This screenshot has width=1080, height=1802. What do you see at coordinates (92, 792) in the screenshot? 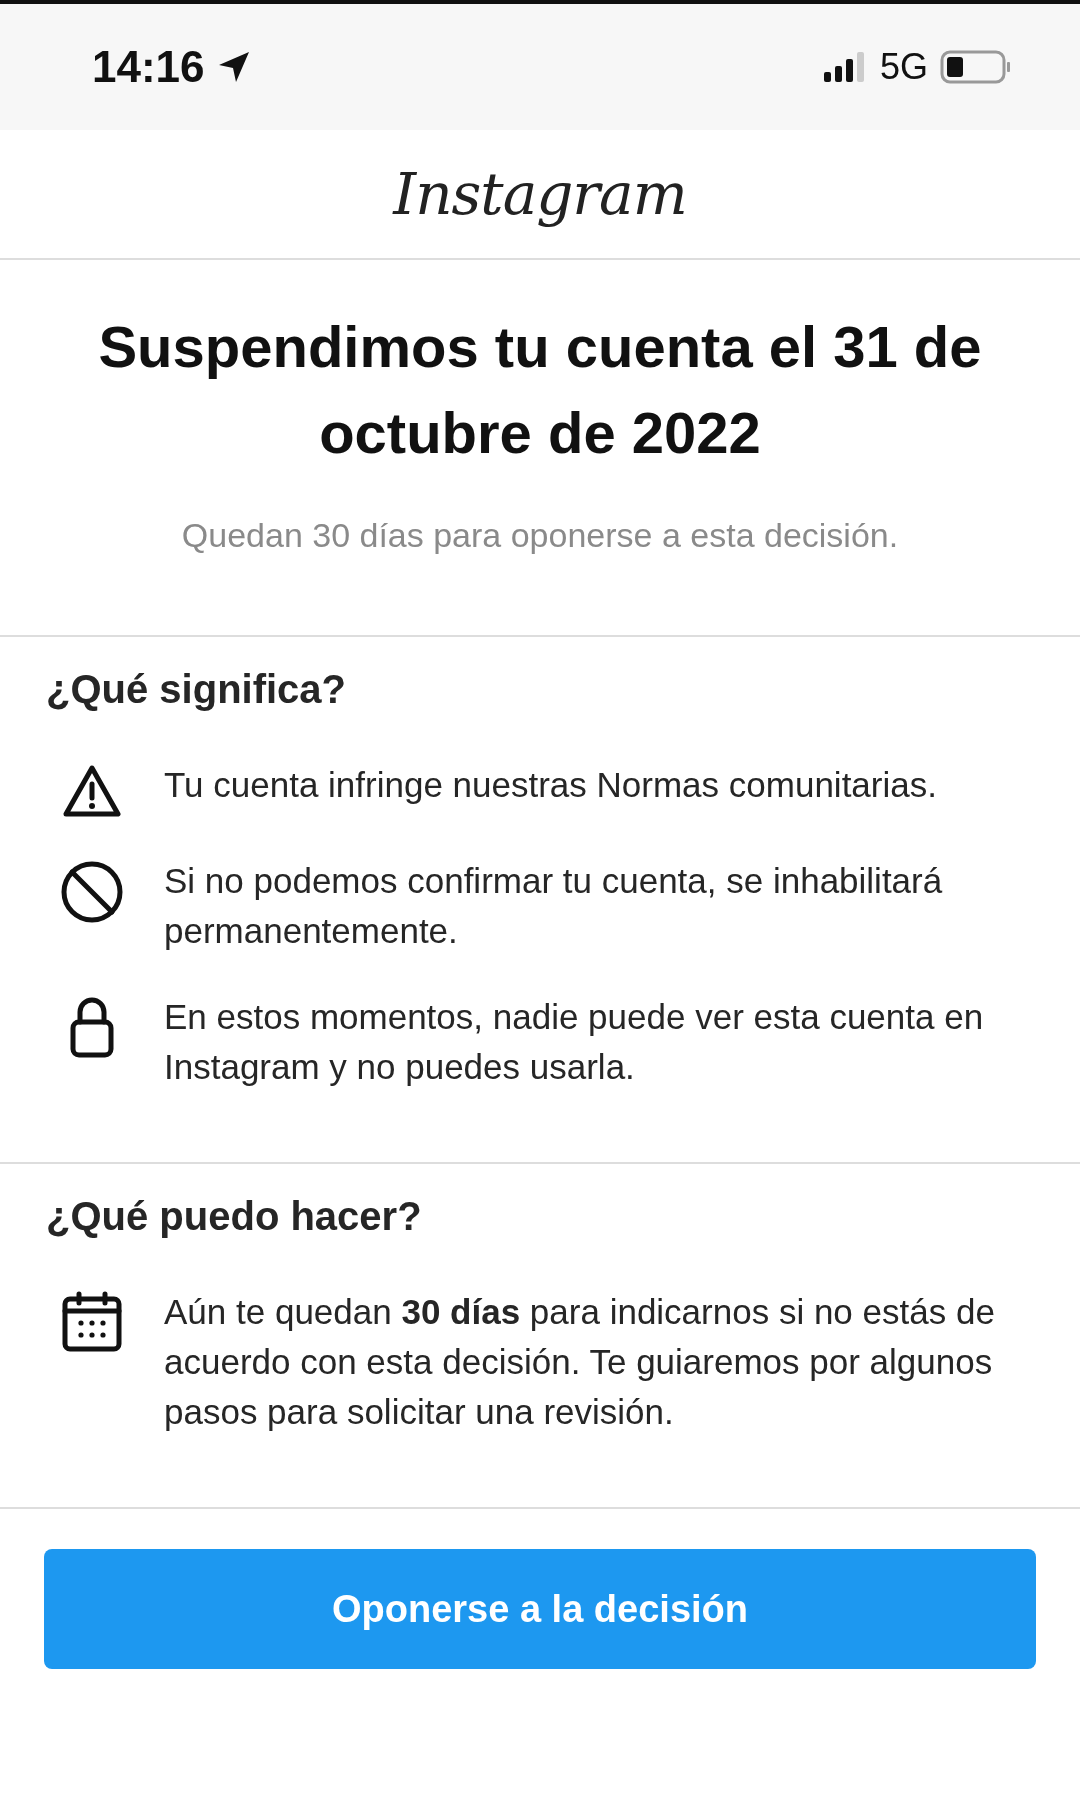
I see `warning-icon` at bounding box center [92, 792].